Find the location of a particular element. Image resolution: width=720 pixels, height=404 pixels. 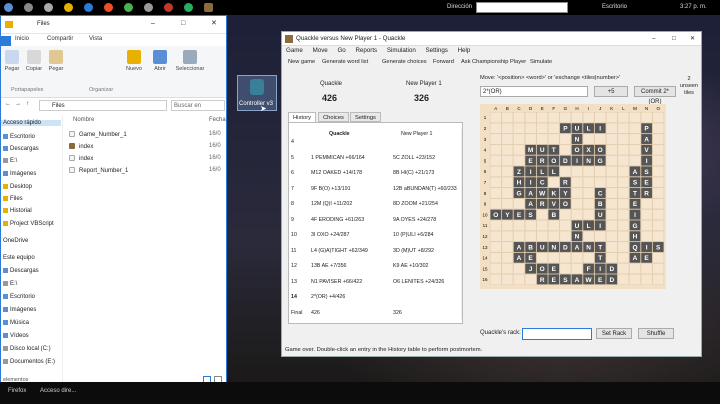

nav-disk-c: Disco local (C:) is located at coordinates (27, 349).